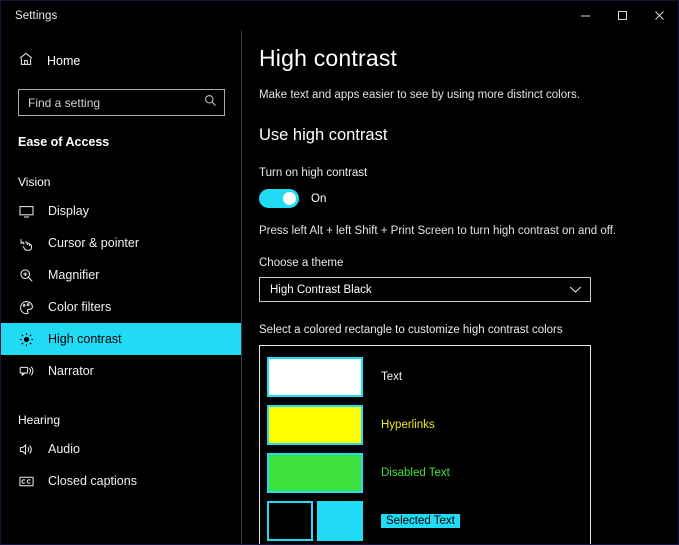 The width and height of the screenshot is (679, 545). I want to click on sidebar-category-title: Ease of Access, so click(64, 142).